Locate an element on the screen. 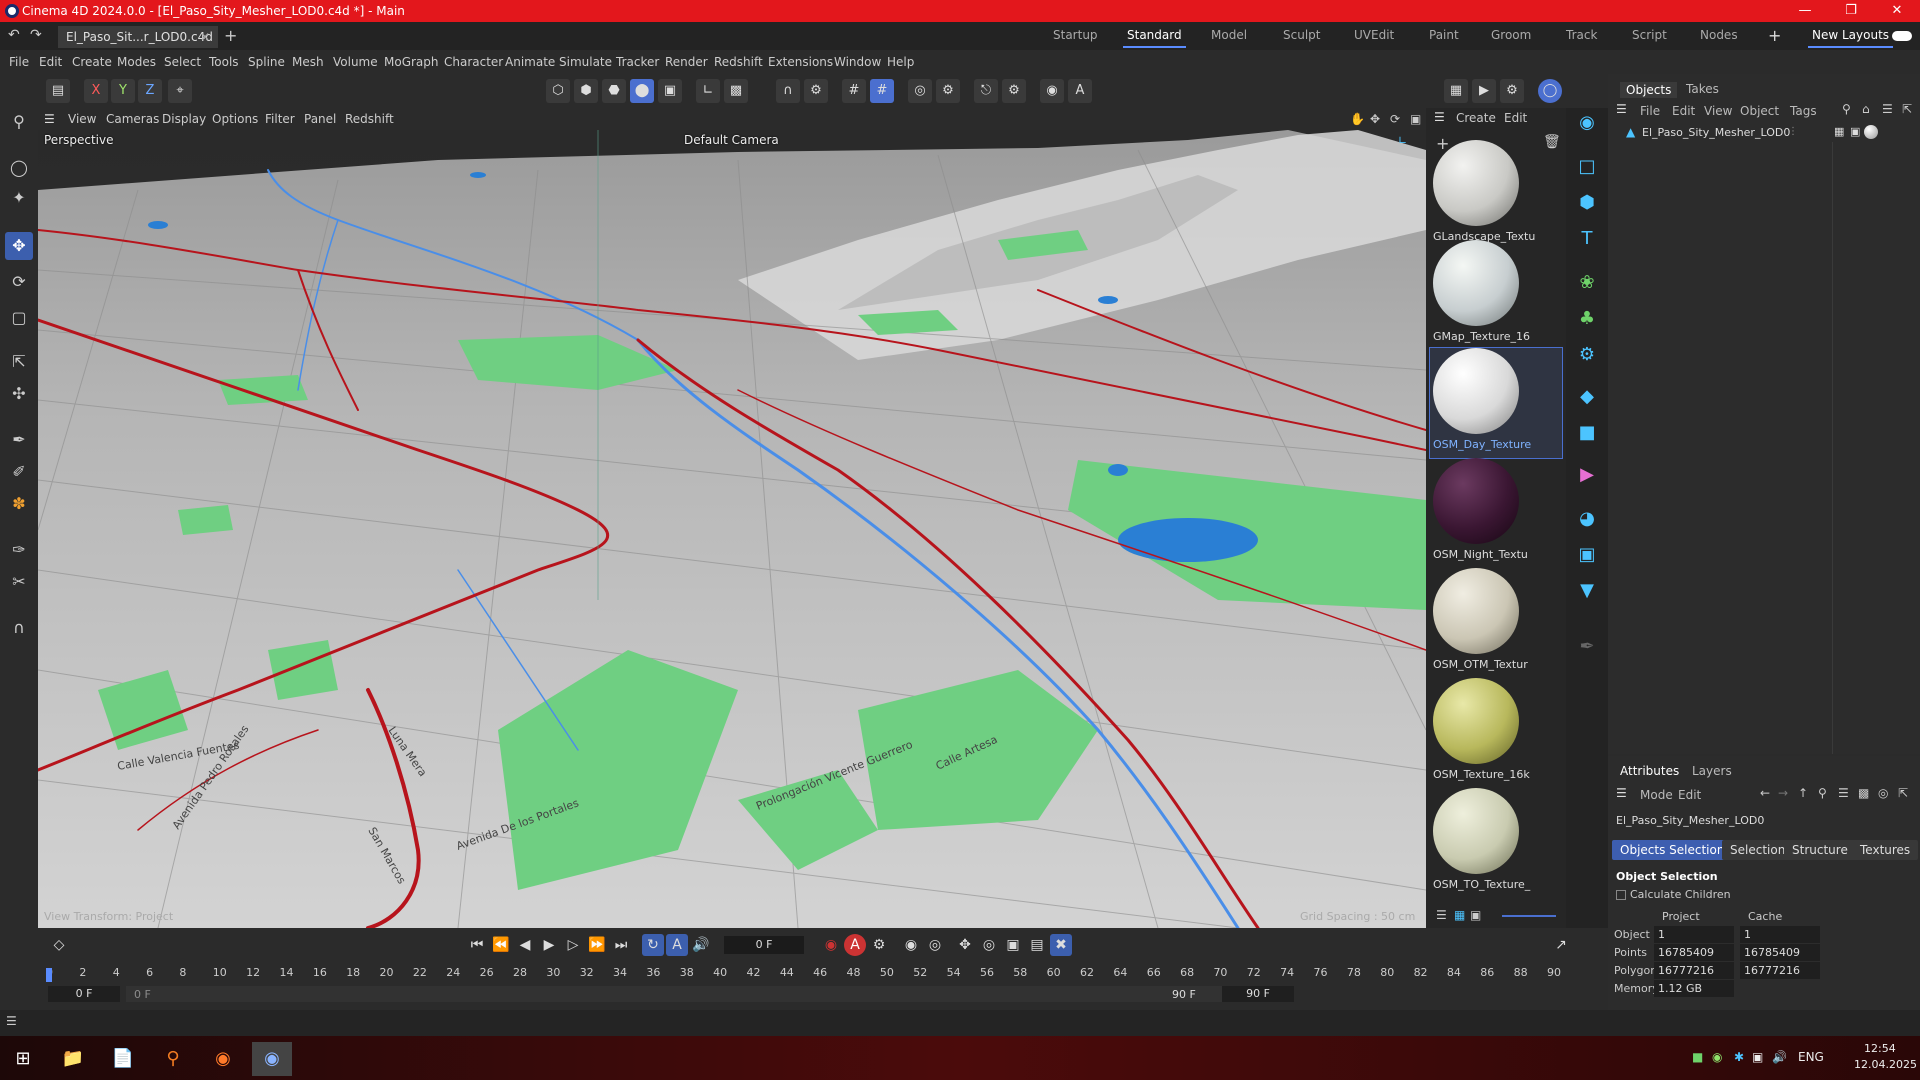 This screenshot has width=1920, height=1080. auto-icon: A is located at coordinates (1080, 91).